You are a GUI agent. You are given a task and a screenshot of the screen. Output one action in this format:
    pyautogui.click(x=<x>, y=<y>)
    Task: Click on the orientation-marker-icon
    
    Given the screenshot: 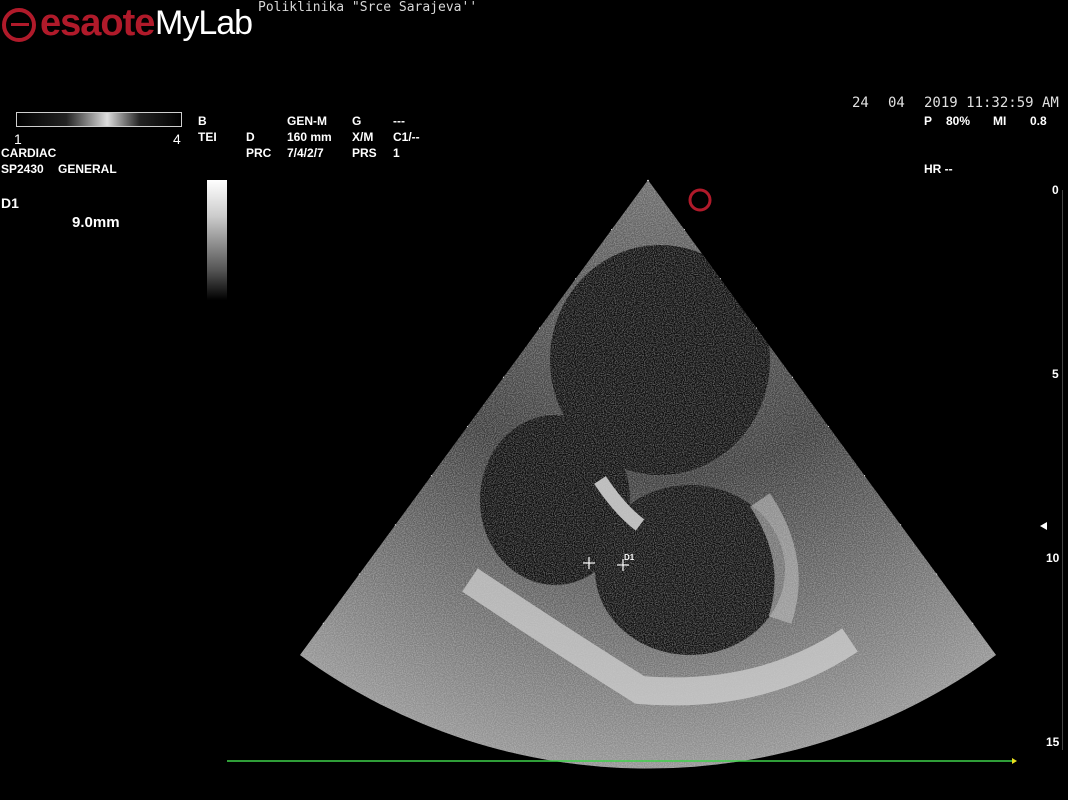 What is the action you would take?
    pyautogui.click(x=700, y=200)
    